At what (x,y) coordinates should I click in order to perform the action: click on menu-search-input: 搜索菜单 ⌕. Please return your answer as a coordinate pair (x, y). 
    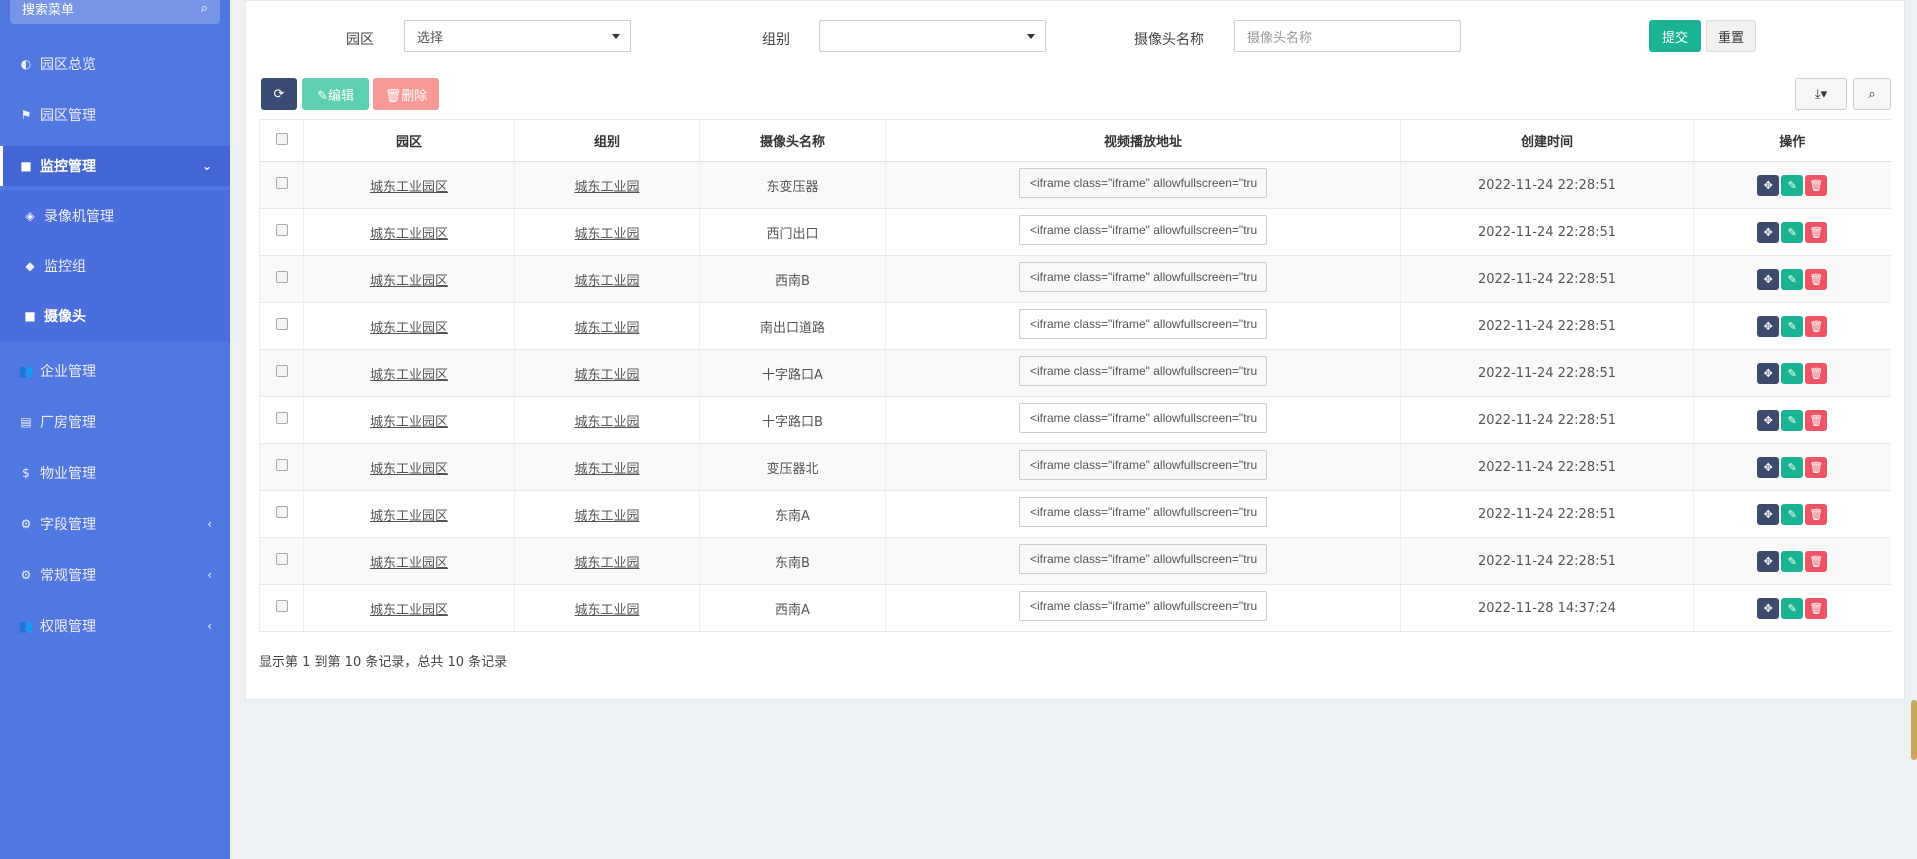
    Looking at the image, I should click on (115, 12).